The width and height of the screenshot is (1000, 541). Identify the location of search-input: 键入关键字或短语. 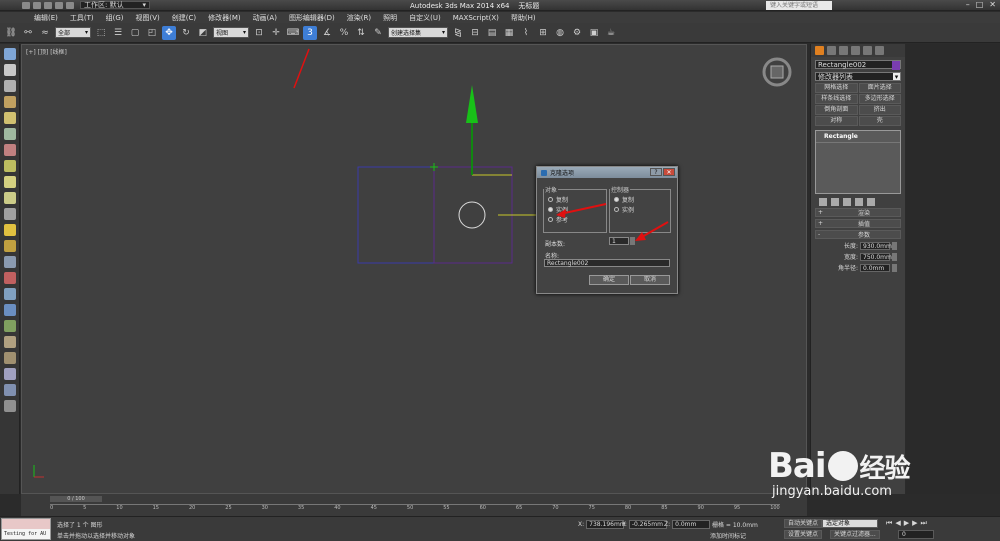
(799, 5).